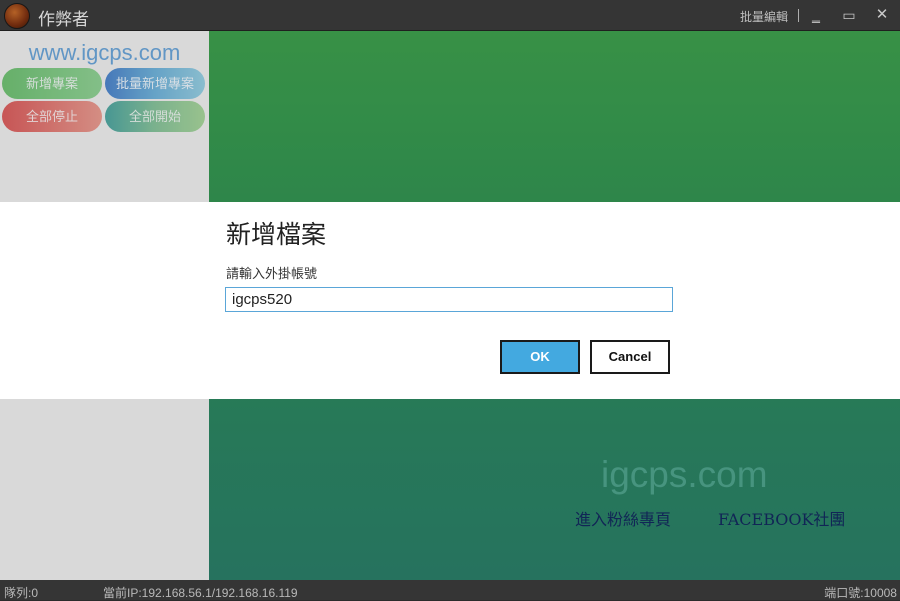 The image size is (900, 601). I want to click on ok-button: OK, so click(540, 357).